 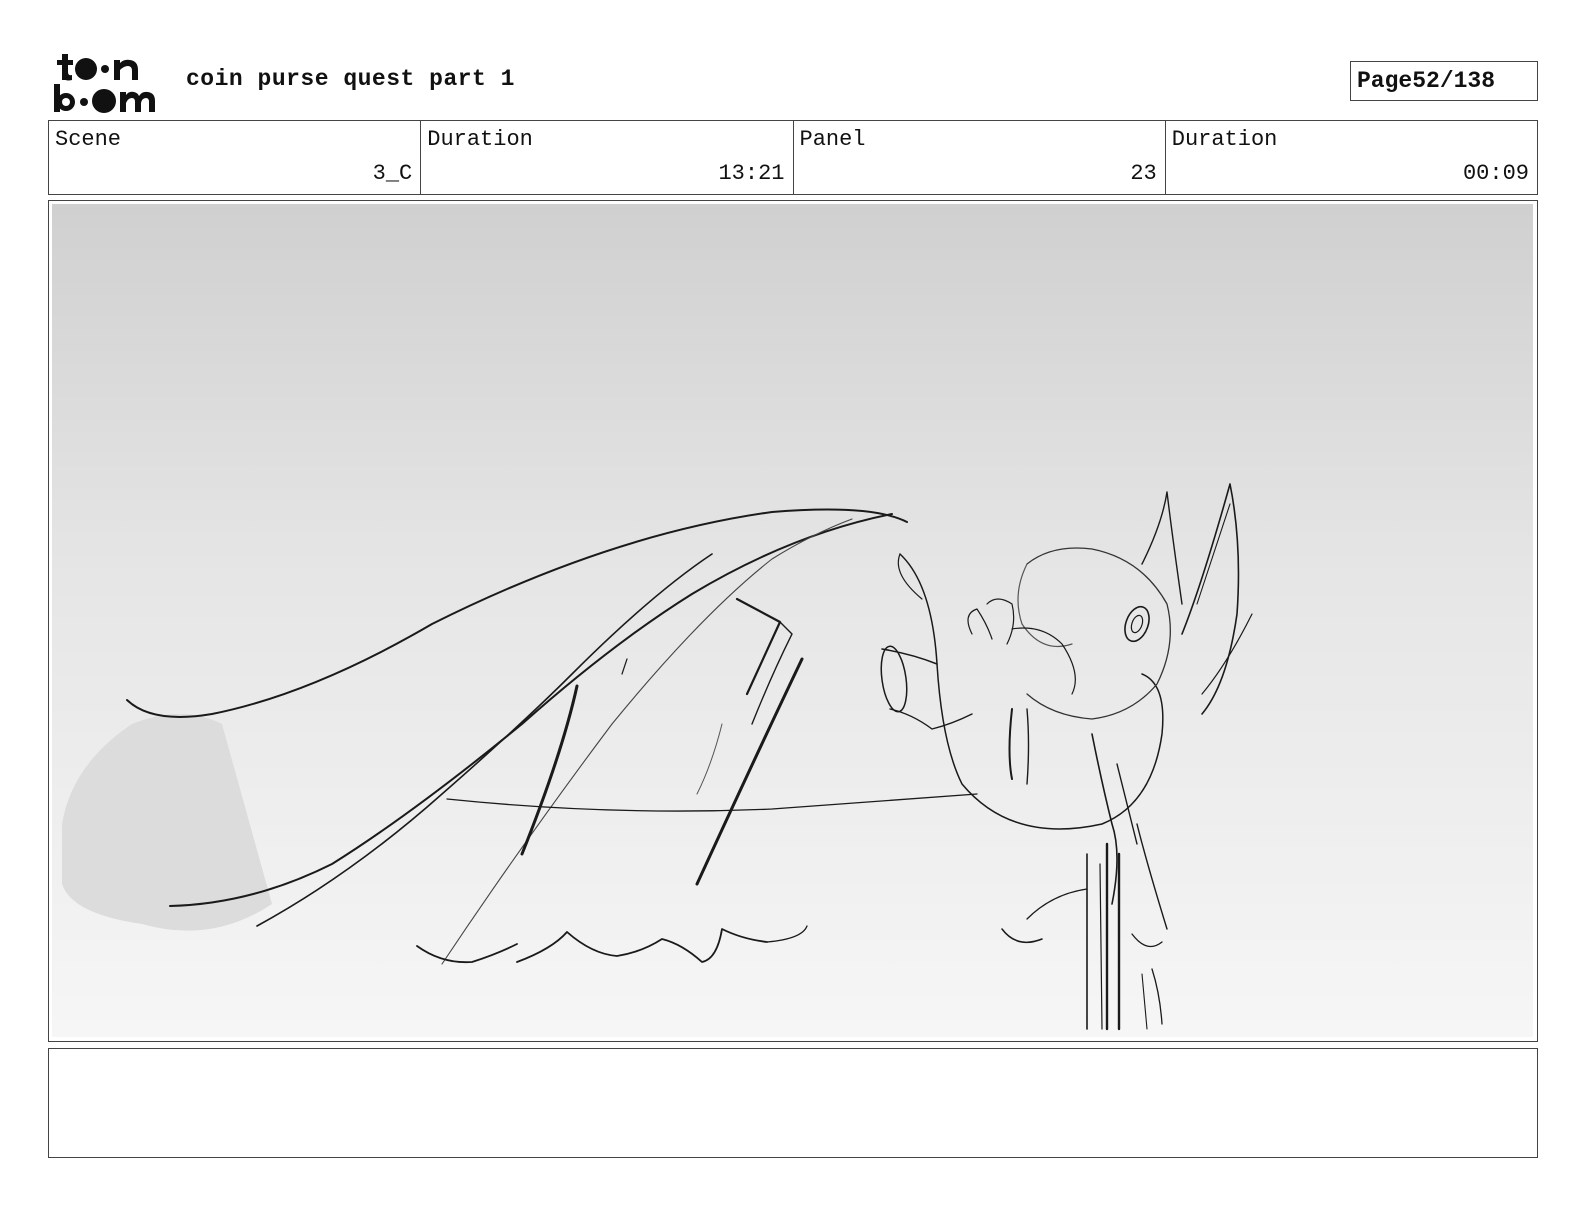 What do you see at coordinates (832, 139) in the screenshot?
I see `panel-label: Panel` at bounding box center [832, 139].